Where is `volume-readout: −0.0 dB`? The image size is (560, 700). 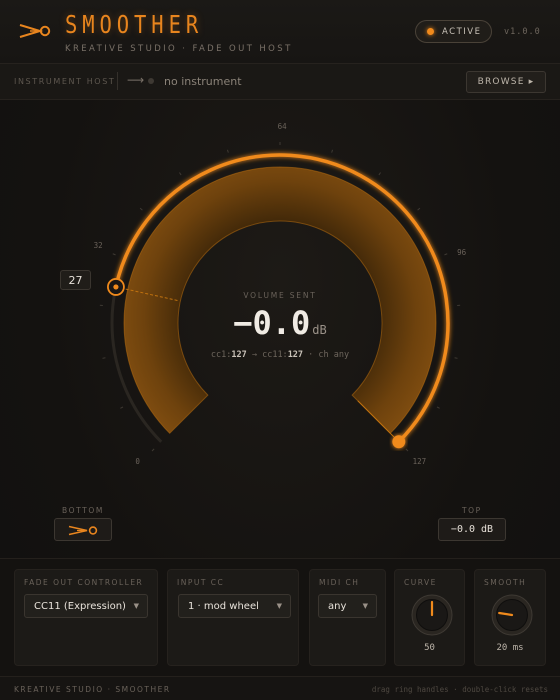
volume-readout: −0.0 dB is located at coordinates (280, 323).